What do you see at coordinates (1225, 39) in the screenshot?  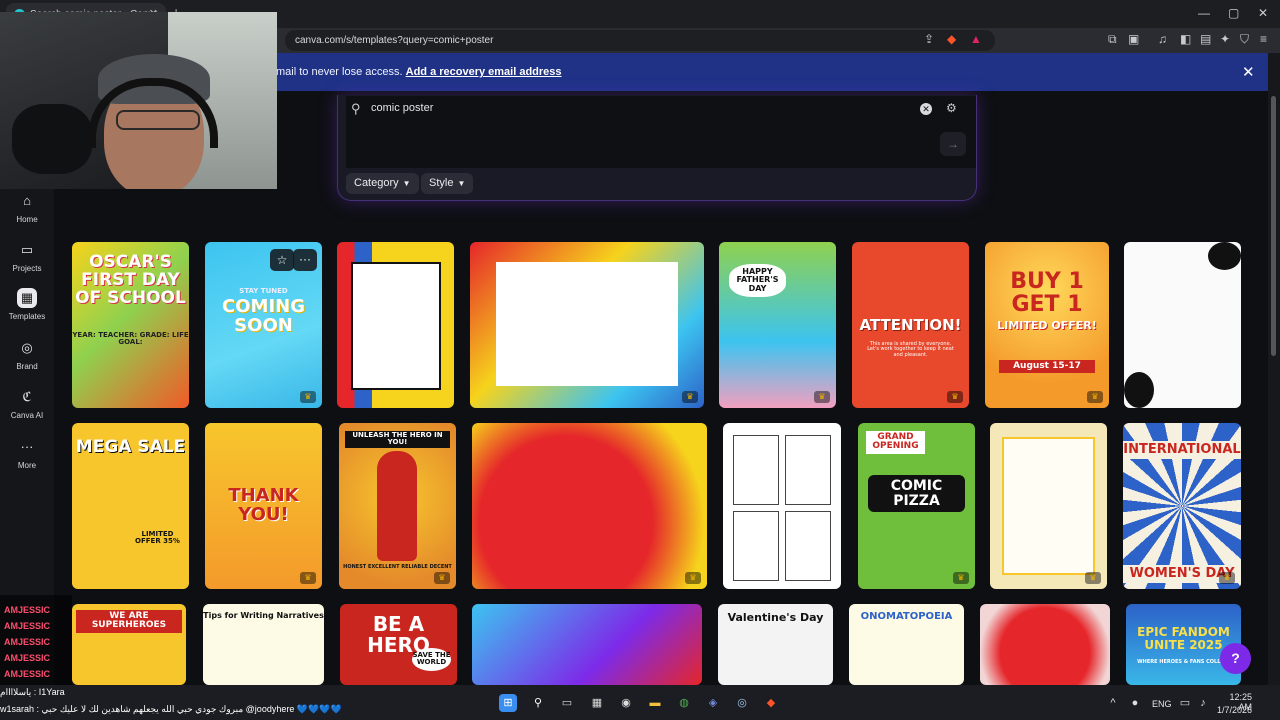 I see `leo-ai-icon: ✦` at bounding box center [1225, 39].